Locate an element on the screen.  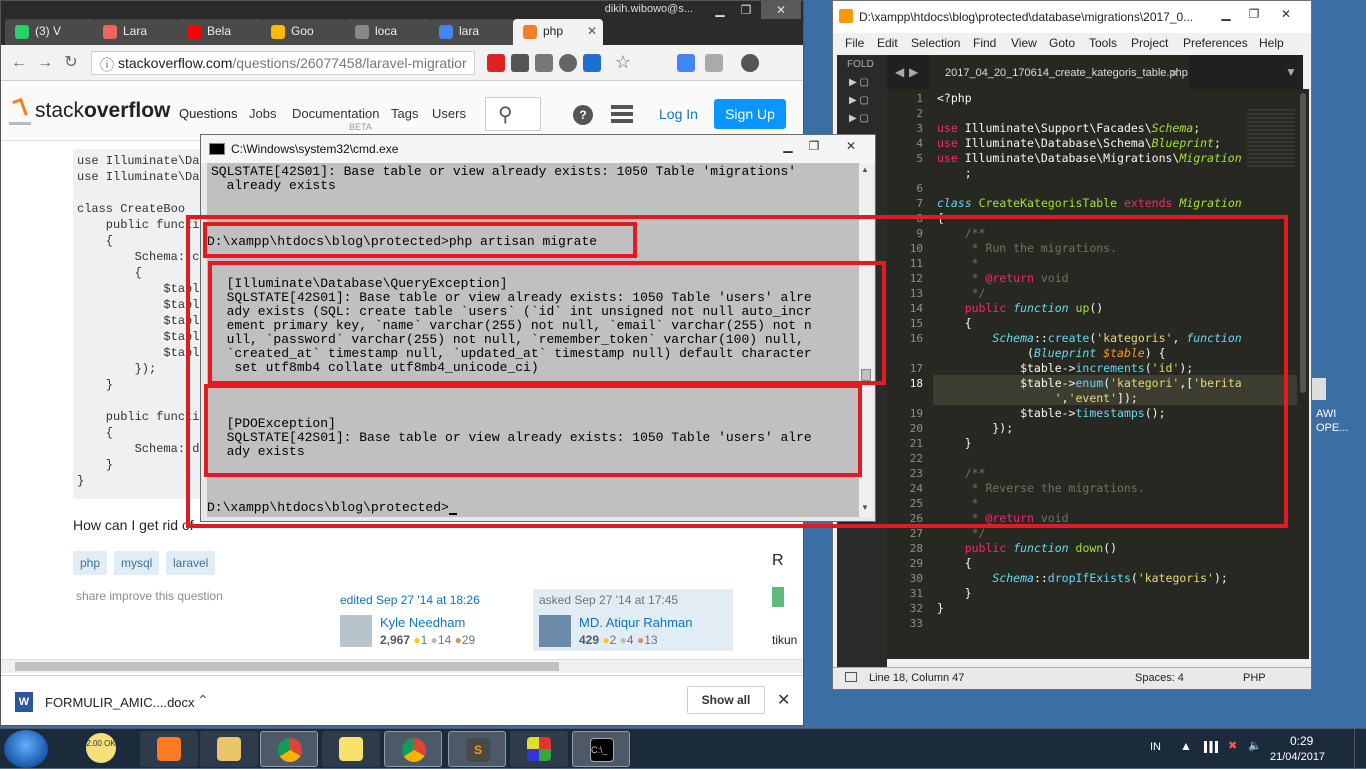
editor-scrollbar is located at coordinates (1303, 374).